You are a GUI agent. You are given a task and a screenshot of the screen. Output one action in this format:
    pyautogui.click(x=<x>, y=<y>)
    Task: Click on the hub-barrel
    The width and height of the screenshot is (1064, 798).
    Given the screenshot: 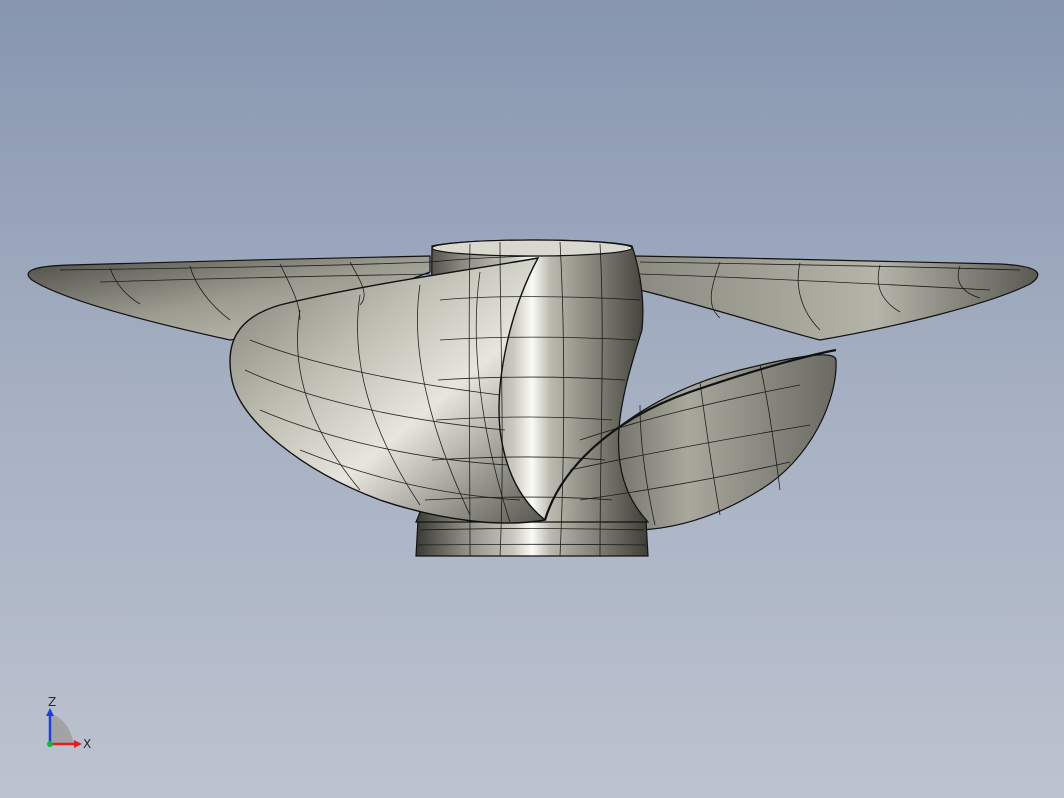 What is the action you would take?
    pyautogui.click(x=532, y=538)
    